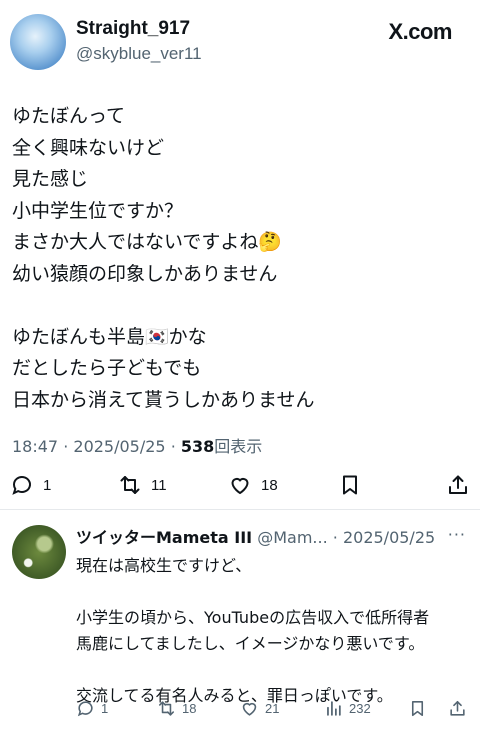  I want to click on reply-author-avatar, so click(39, 552).